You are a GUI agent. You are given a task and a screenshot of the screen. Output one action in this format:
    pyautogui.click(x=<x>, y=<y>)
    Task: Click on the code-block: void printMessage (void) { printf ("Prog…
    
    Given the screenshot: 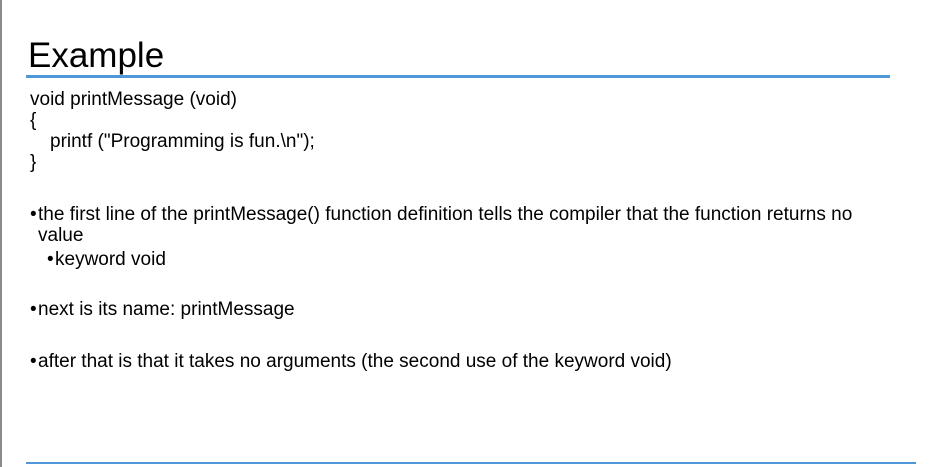 What is the action you would take?
    pyautogui.click(x=172, y=131)
    